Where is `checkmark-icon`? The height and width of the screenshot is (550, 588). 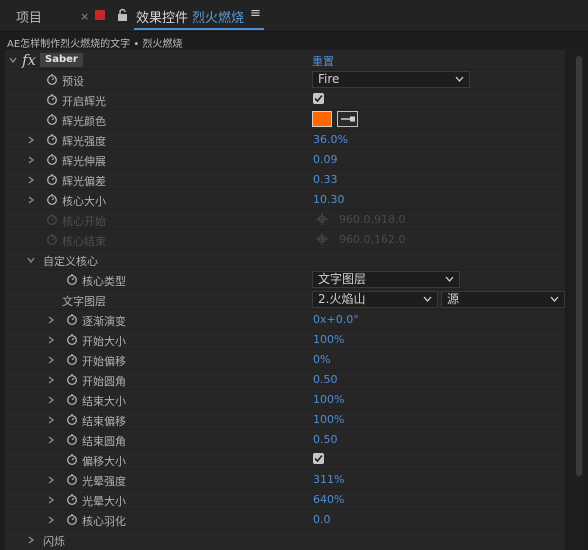 checkmark-icon is located at coordinates (318, 98).